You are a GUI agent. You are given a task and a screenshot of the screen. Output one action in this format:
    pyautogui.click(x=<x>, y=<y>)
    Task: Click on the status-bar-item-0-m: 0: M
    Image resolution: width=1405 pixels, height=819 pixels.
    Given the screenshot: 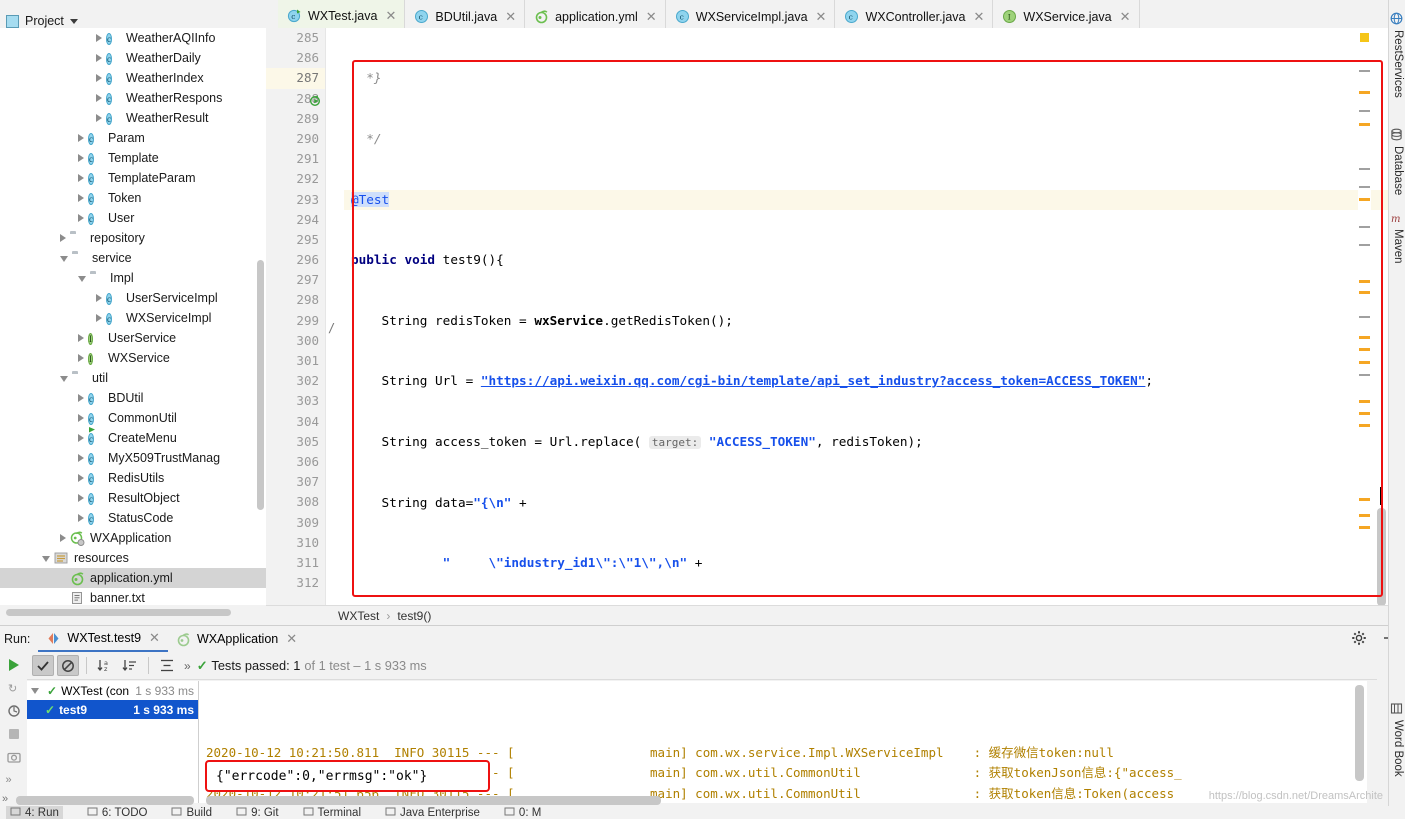 What is the action you would take?
    pyautogui.click(x=522, y=812)
    